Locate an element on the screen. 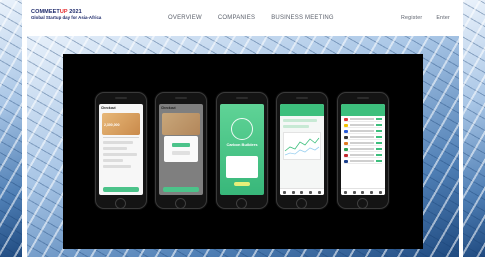 The image size is (485, 257). nav-business-meeting: BUSINESS MEETING is located at coordinates (302, 18).